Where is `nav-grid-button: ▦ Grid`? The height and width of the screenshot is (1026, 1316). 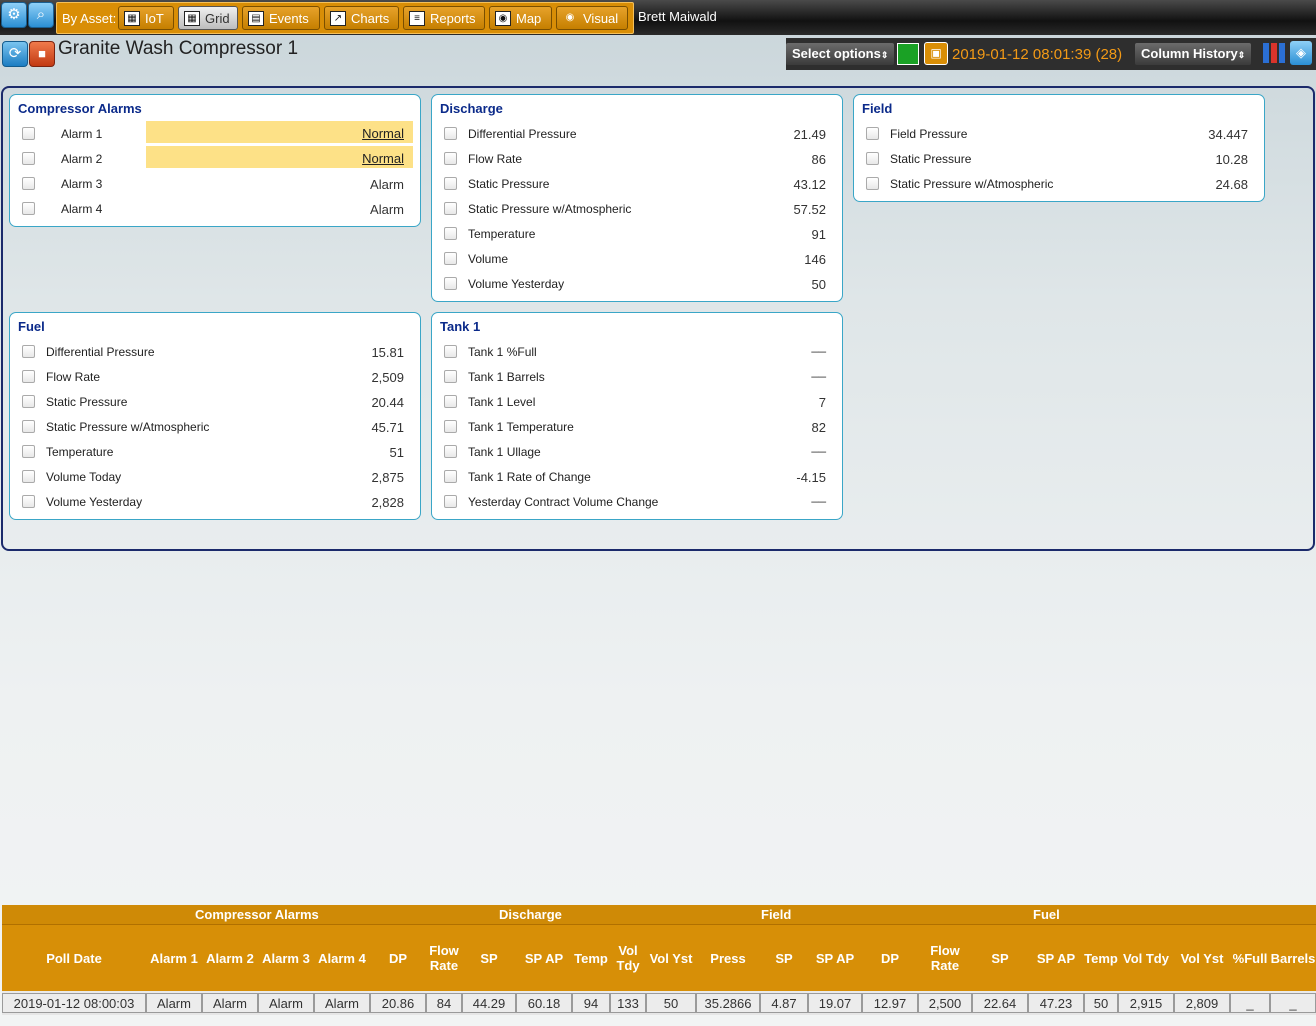
nav-grid-button: ▦ Grid is located at coordinates (208, 18).